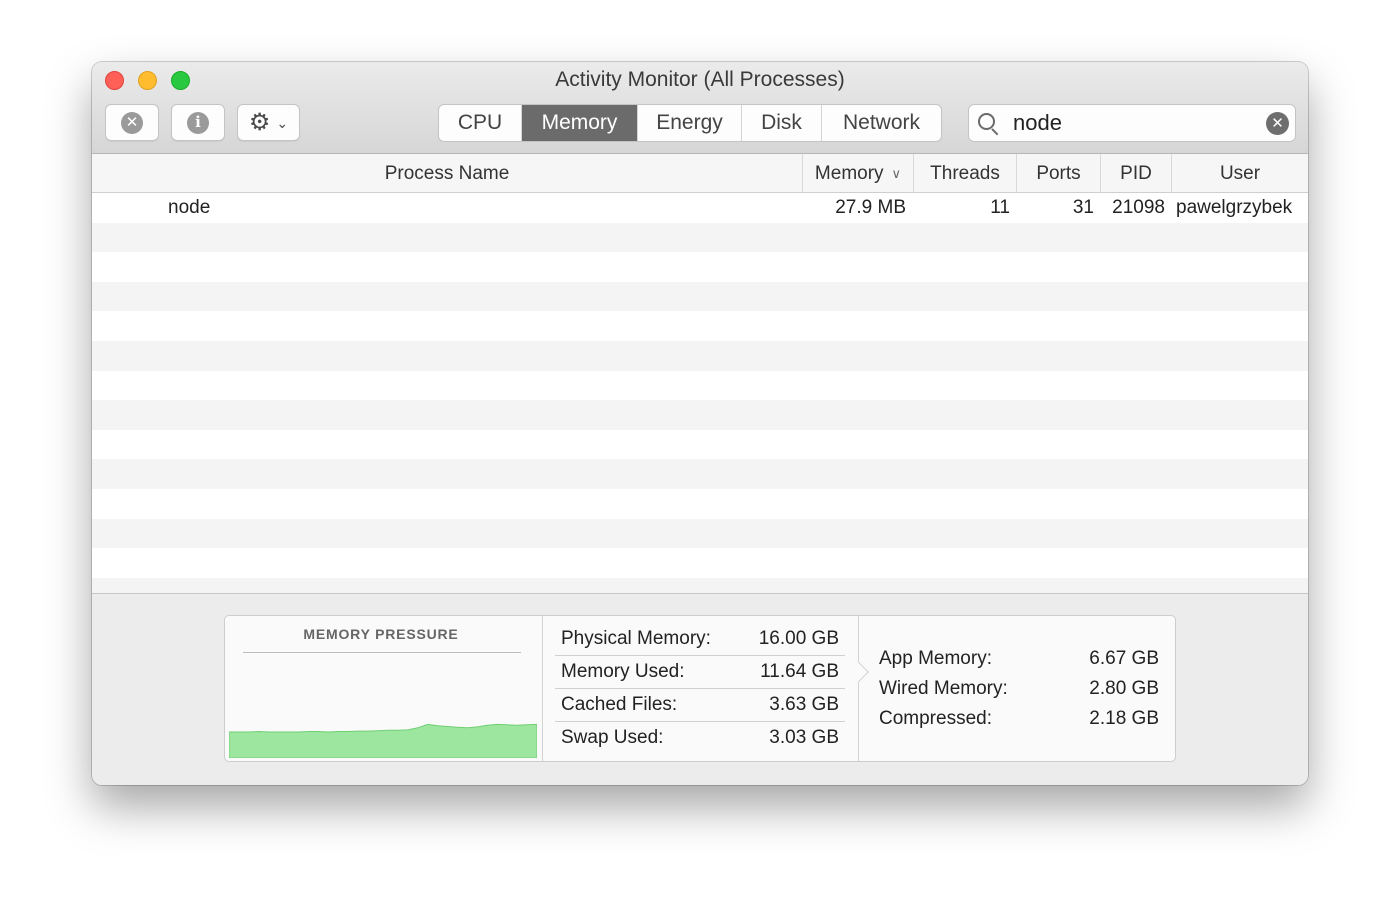  I want to click on stat-value: 3.63 GB, so click(804, 704).